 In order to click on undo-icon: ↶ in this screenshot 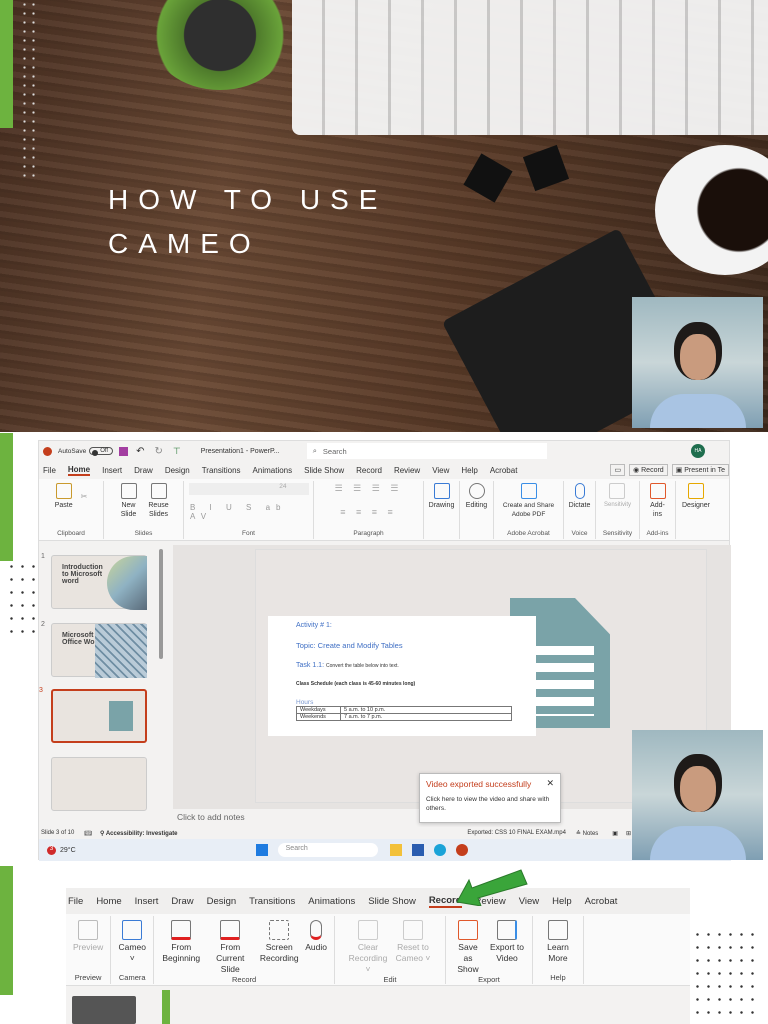, I will do `click(140, 451)`.